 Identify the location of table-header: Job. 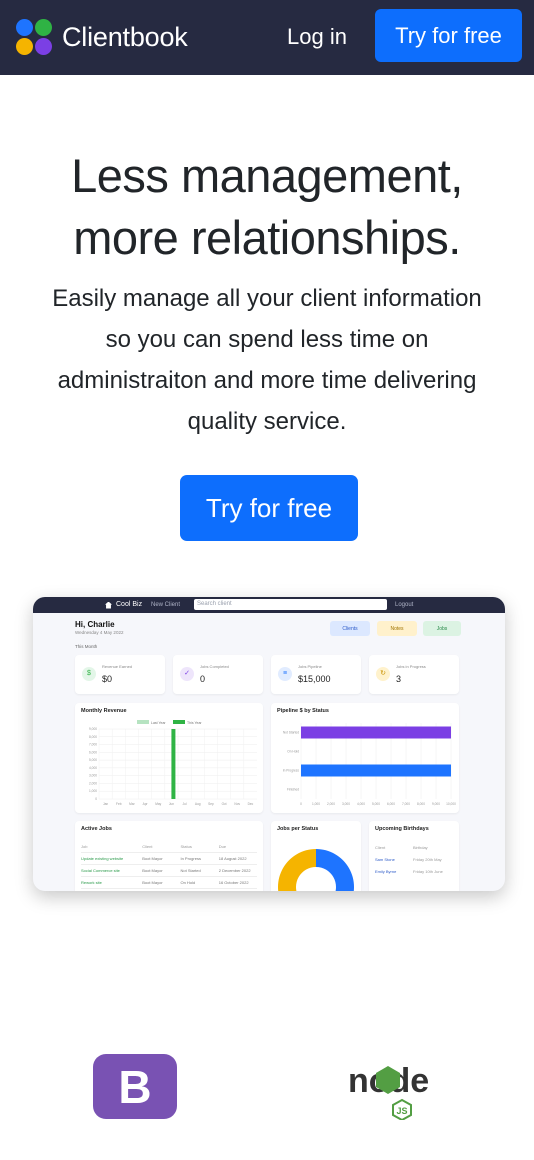
(84, 846).